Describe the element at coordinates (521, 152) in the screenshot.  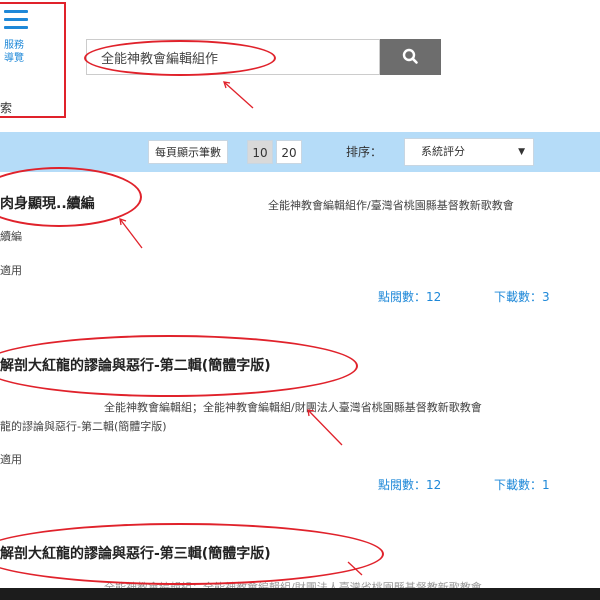
I see `chevron-down-icon: ▼` at that location.